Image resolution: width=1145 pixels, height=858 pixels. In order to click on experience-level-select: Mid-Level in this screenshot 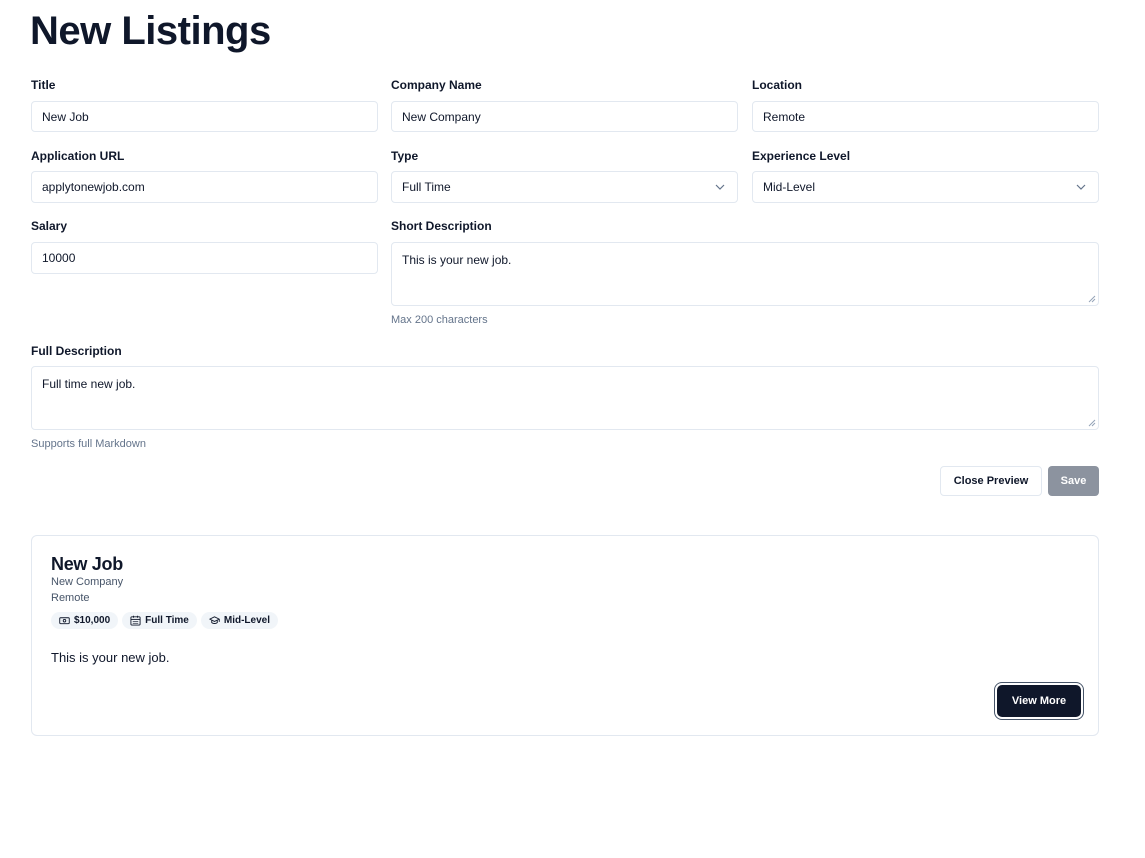, I will do `click(925, 187)`.